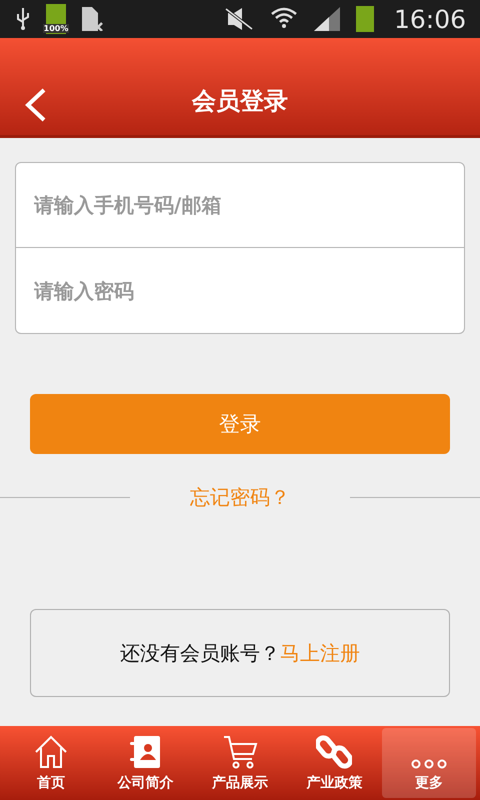 The width and height of the screenshot is (480, 800). I want to click on chain-link-icon, so click(334, 752).